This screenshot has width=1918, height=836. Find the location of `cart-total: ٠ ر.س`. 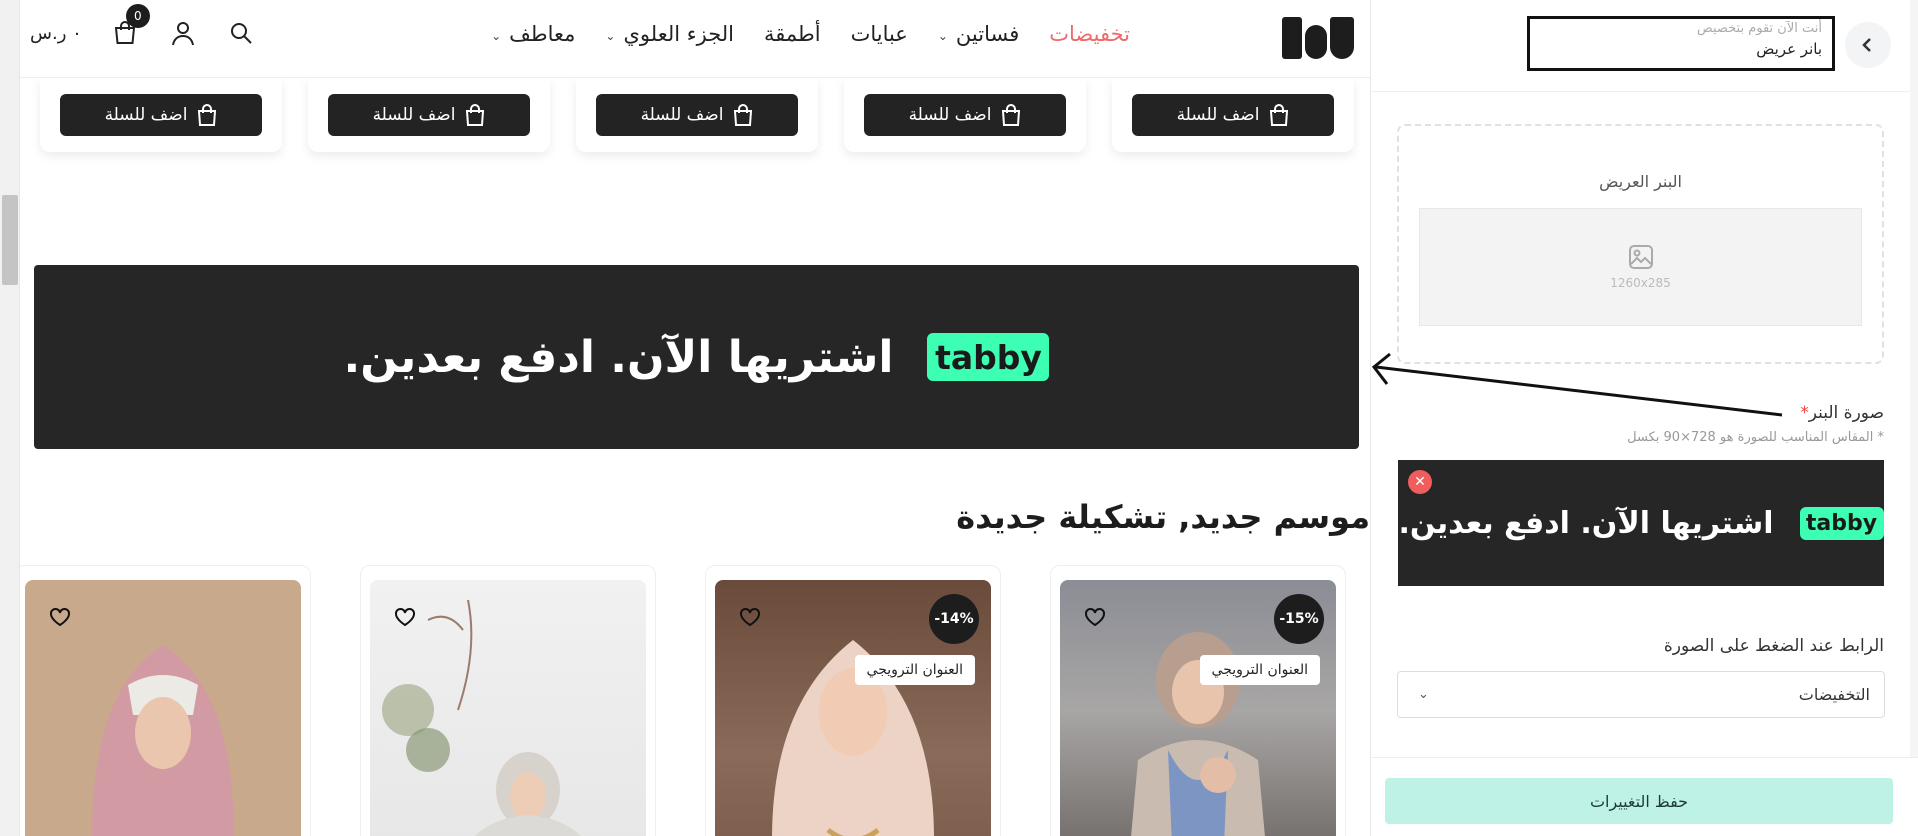

cart-total: ٠ ر.س is located at coordinates (56, 33).